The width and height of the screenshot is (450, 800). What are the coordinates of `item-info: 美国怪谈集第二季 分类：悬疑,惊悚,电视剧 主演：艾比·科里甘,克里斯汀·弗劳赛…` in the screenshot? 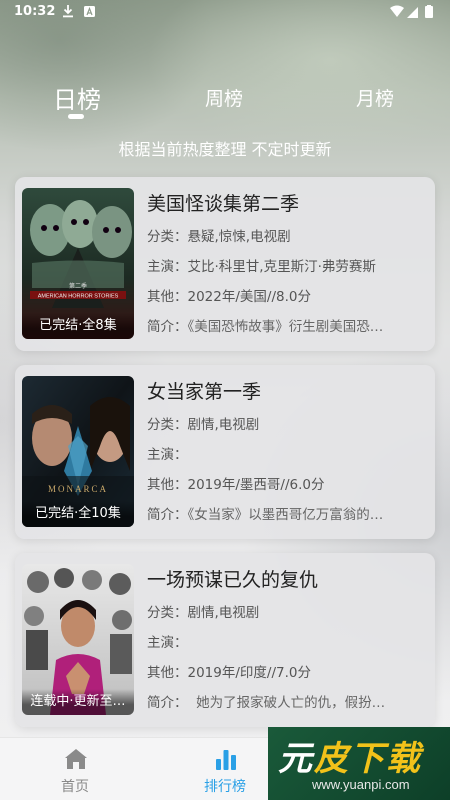 It's located at (284, 264).